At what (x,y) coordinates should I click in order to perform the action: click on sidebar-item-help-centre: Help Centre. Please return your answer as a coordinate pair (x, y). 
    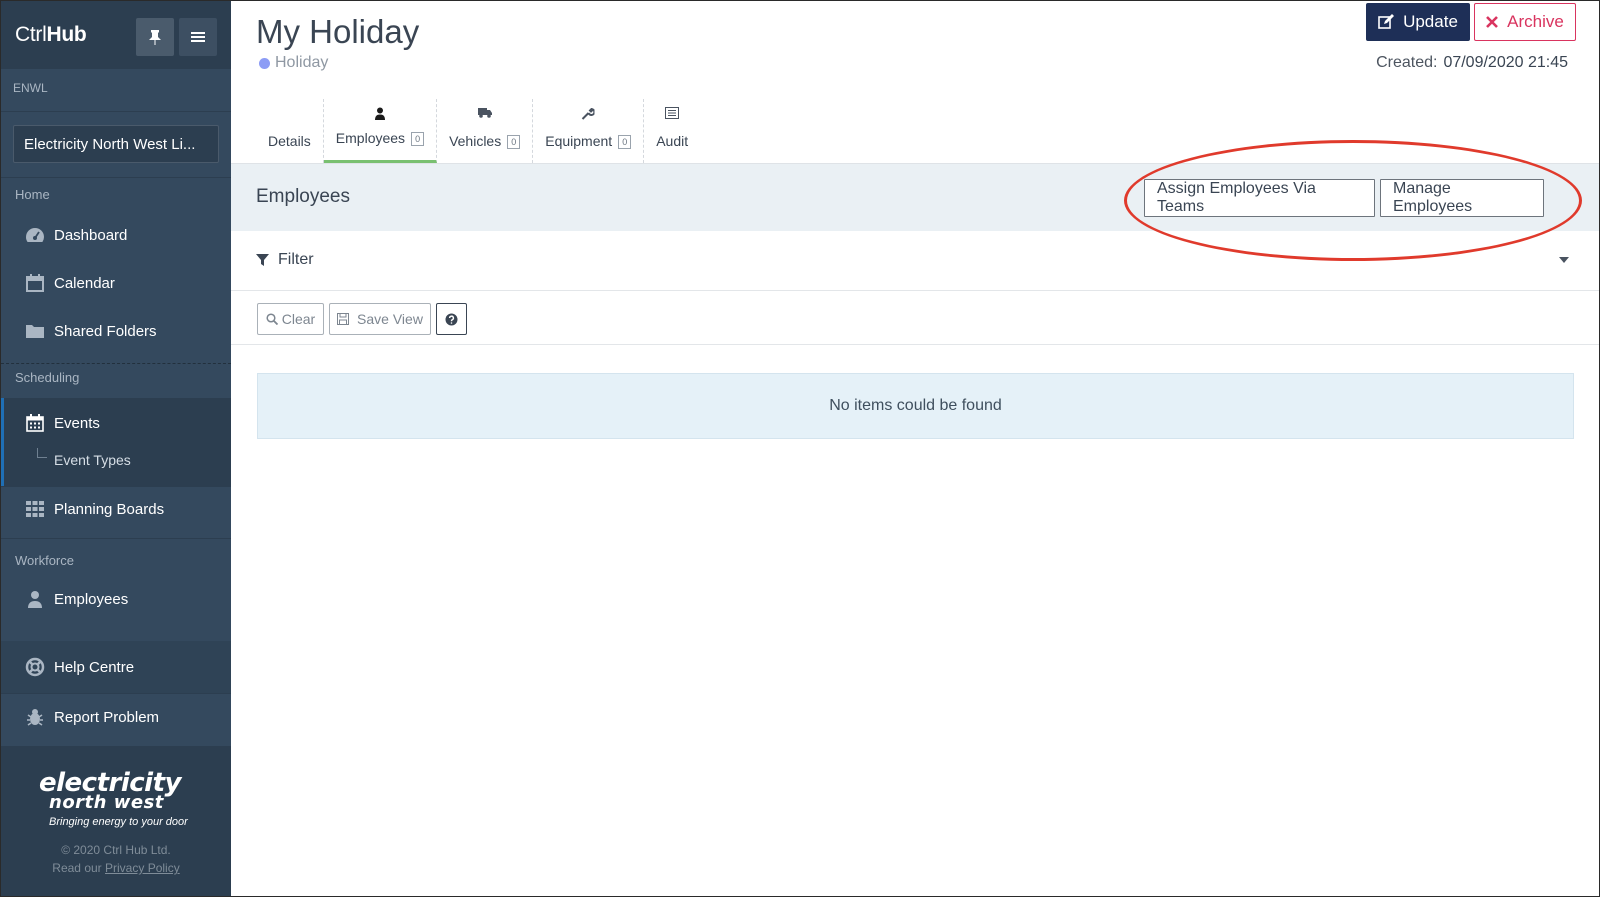
    Looking at the image, I should click on (116, 667).